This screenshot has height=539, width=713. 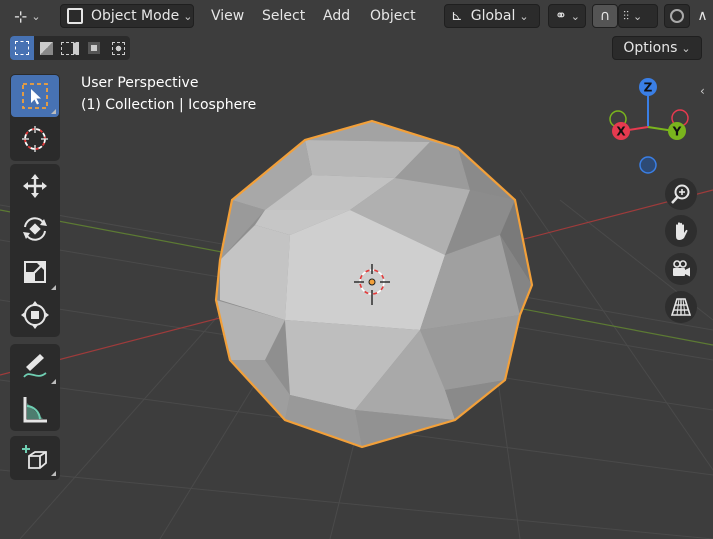 What do you see at coordinates (227, 16) in the screenshot?
I see `menu-view: View` at bounding box center [227, 16].